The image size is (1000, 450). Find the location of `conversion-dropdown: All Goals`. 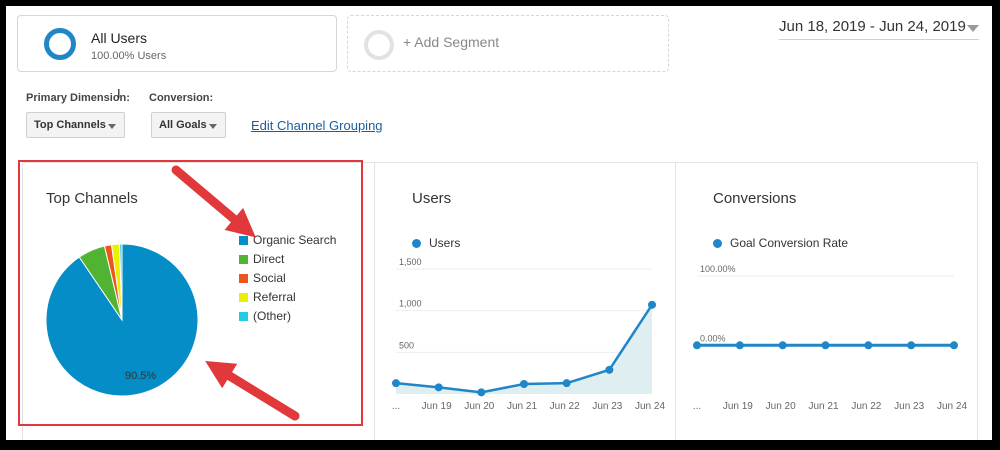

conversion-dropdown: All Goals is located at coordinates (188, 125).